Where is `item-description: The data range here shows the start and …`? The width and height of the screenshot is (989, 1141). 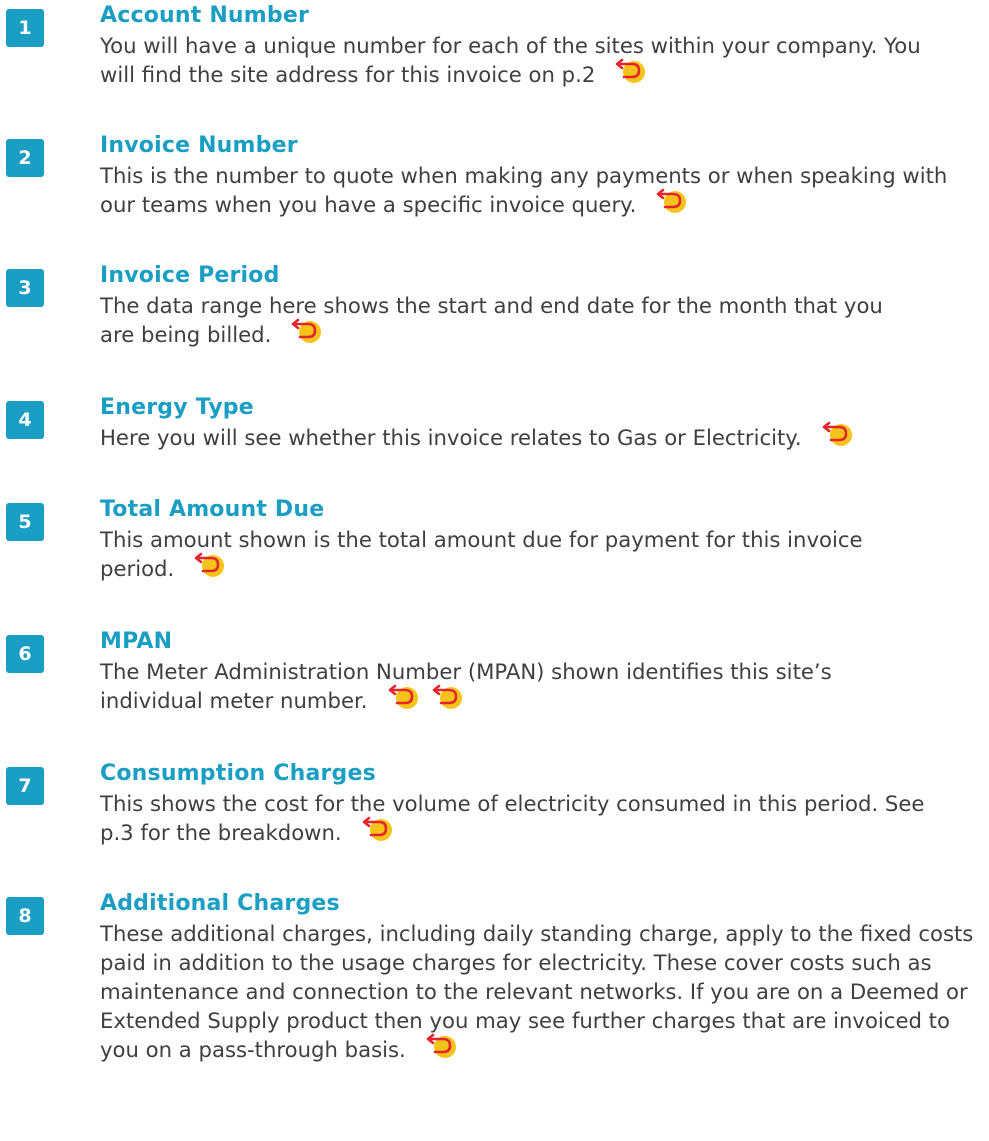
item-description: The data range here shows the start and … is located at coordinates (510, 320).